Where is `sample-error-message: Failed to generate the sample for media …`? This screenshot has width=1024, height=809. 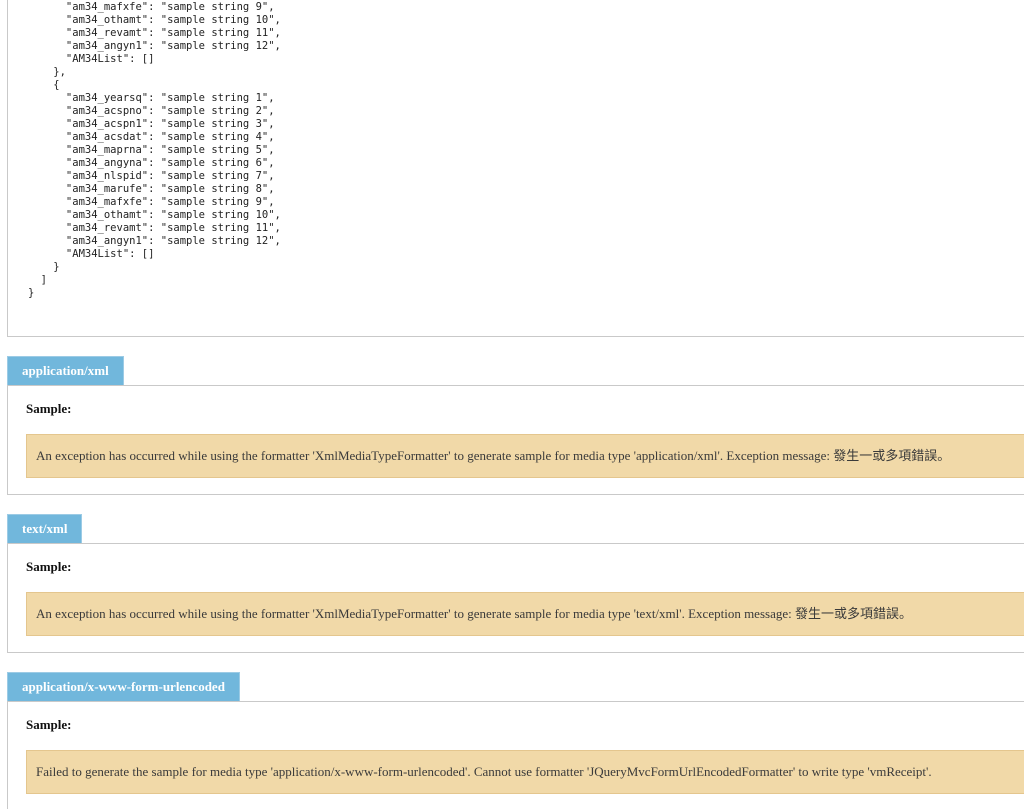
sample-error-message: Failed to generate the sample for media … is located at coordinates (525, 772).